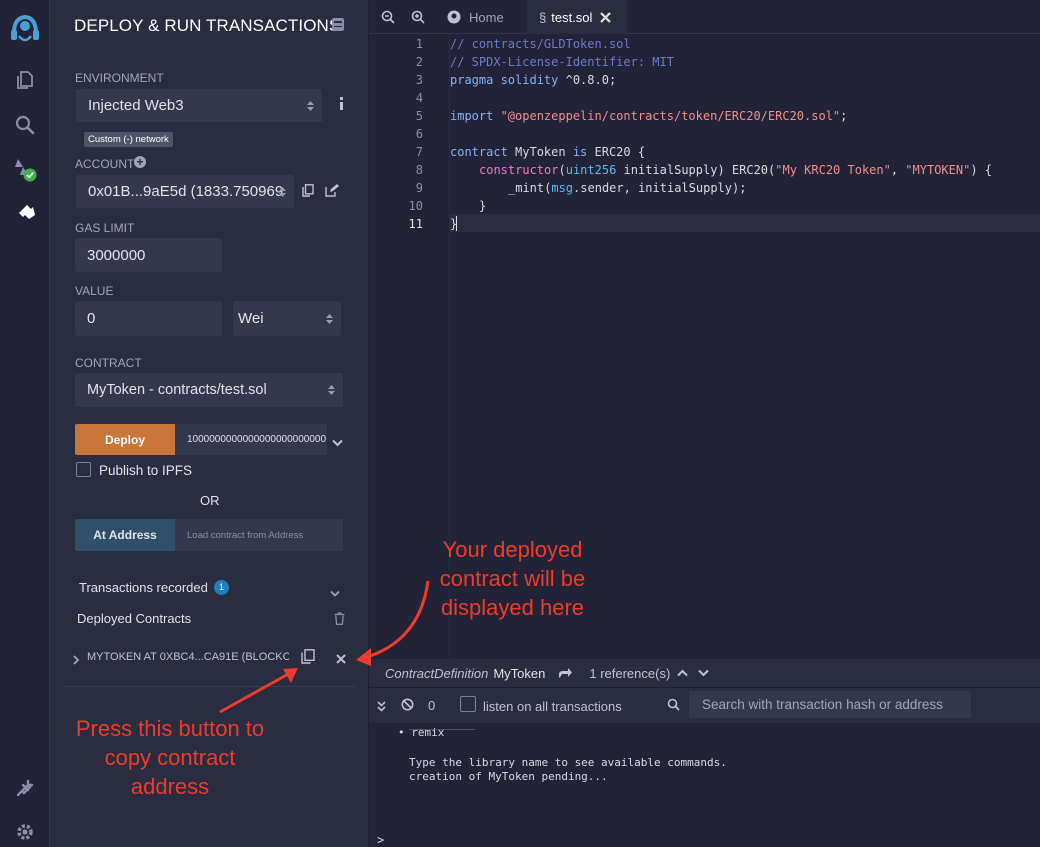  I want to click on value-label: VALUE, so click(94, 291).